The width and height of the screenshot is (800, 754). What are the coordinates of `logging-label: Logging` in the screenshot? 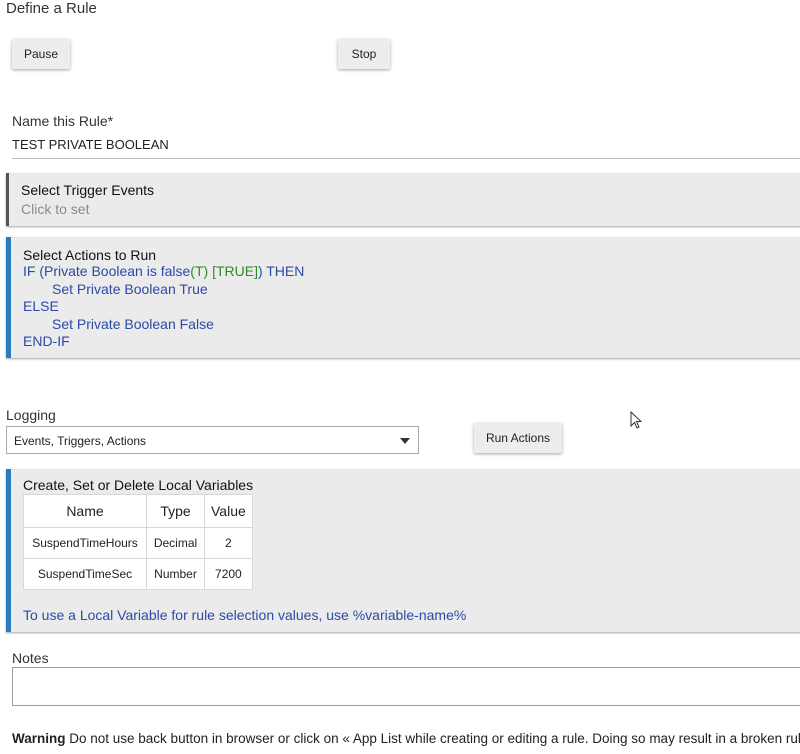 It's located at (31, 415).